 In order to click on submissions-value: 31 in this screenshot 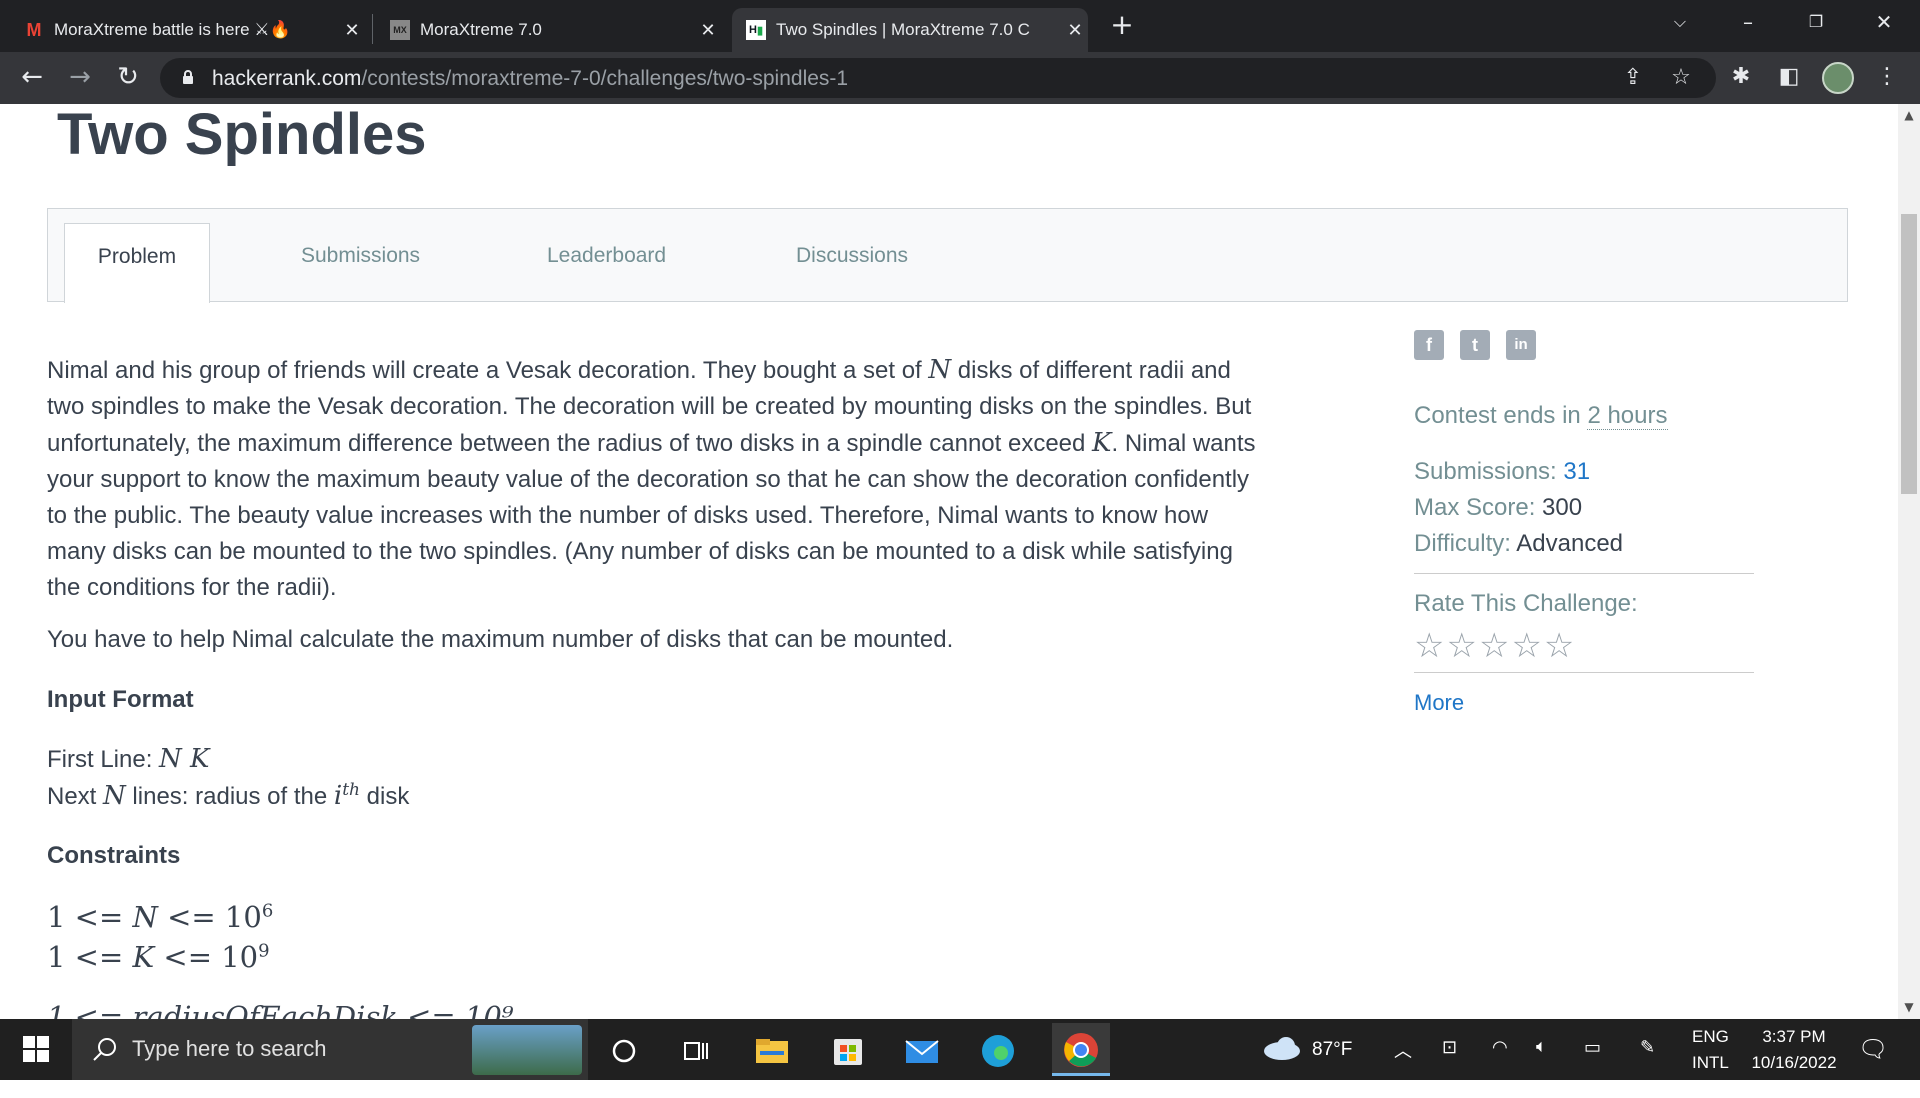, I will do `click(1576, 471)`.